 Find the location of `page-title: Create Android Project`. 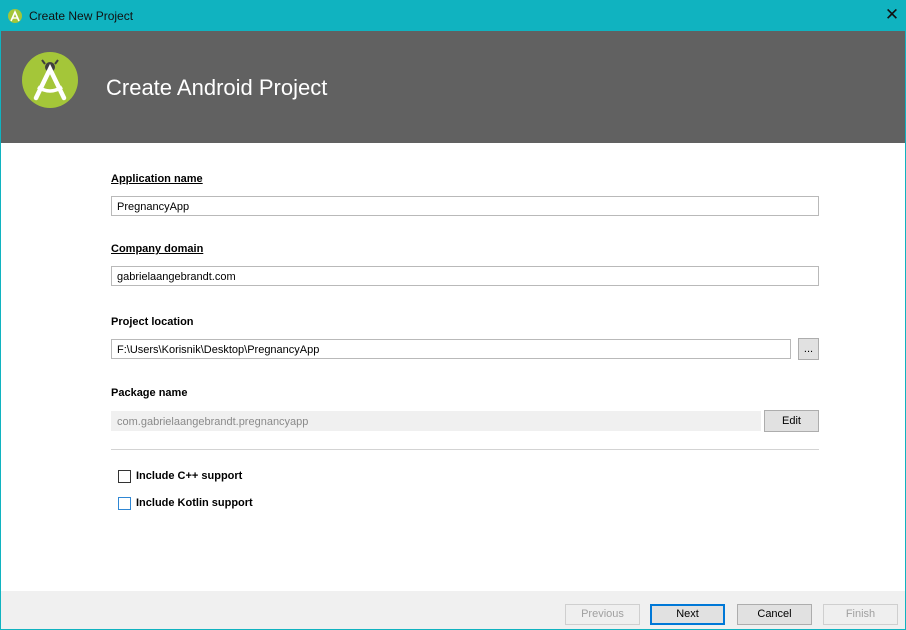

page-title: Create Android Project is located at coordinates (217, 87).